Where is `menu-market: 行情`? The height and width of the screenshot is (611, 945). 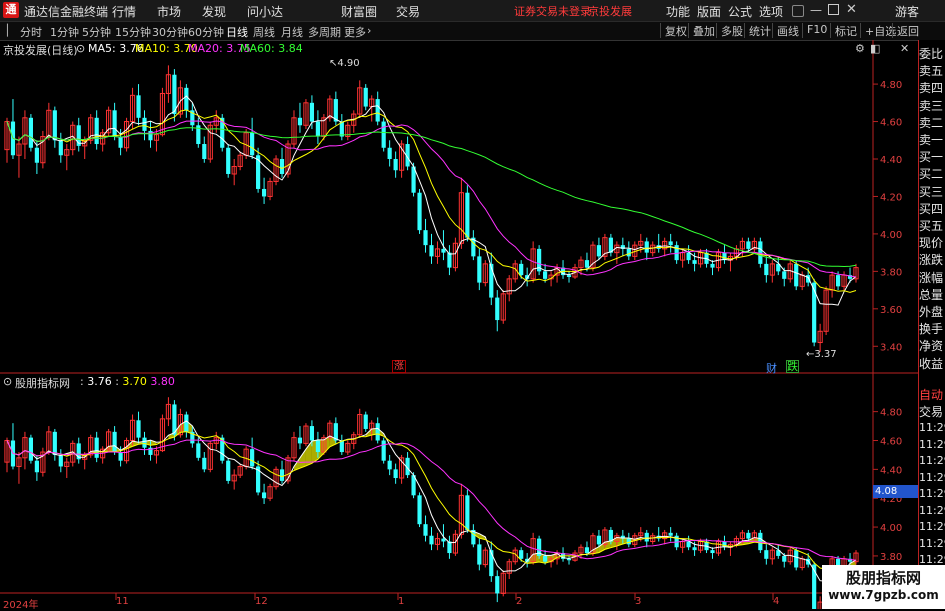
menu-market: 行情 is located at coordinates (124, 11).